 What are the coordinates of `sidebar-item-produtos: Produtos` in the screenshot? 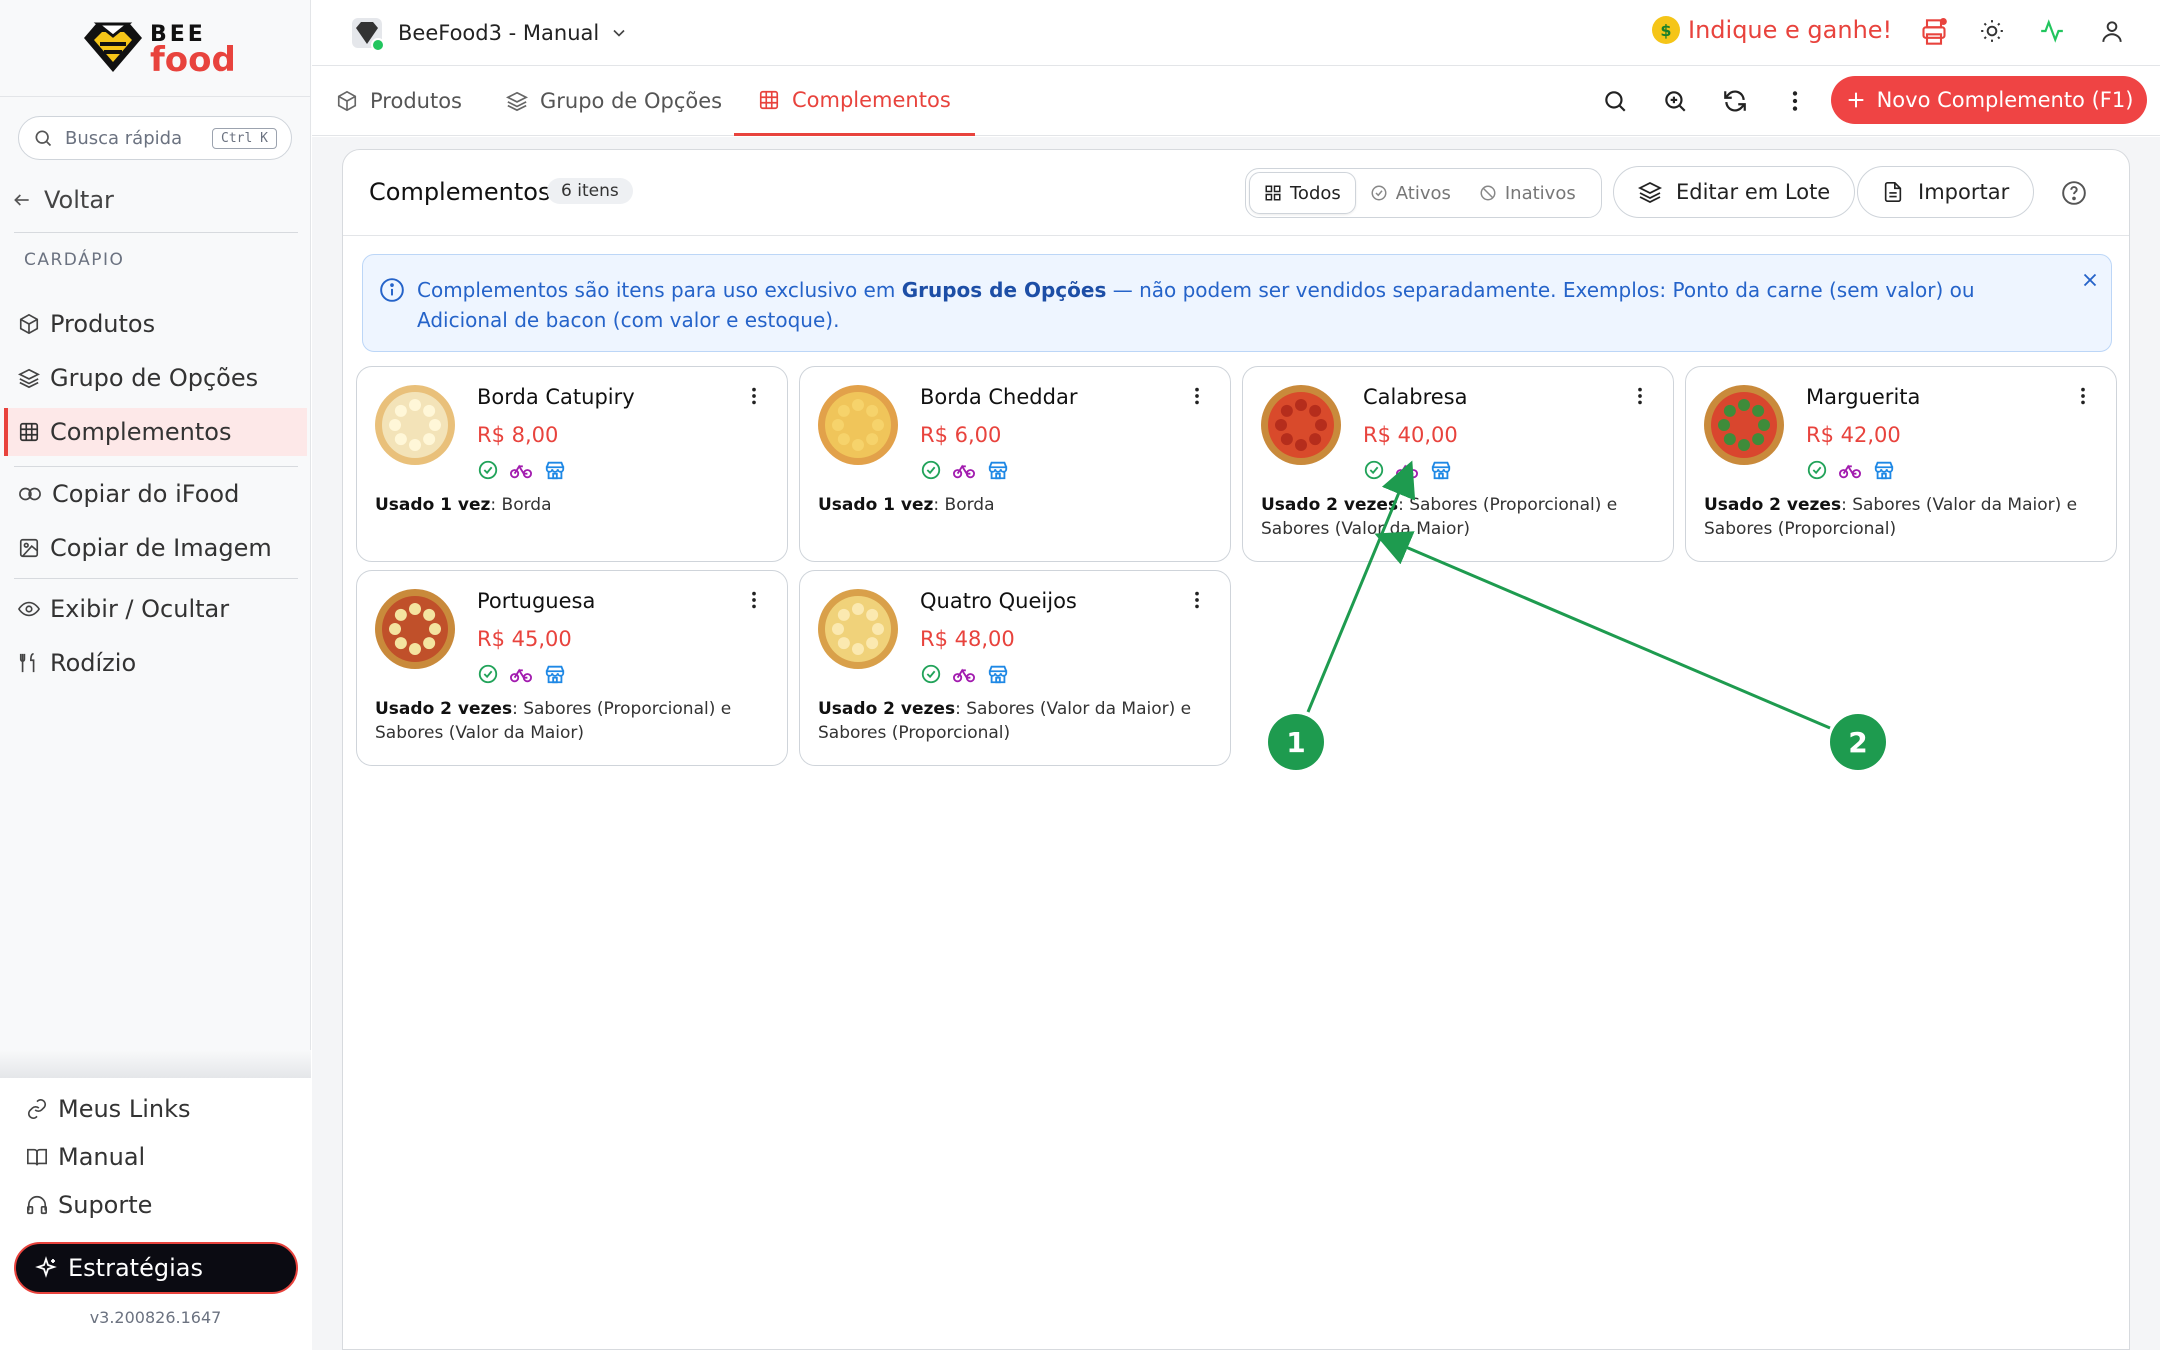 It's located at (155, 324).